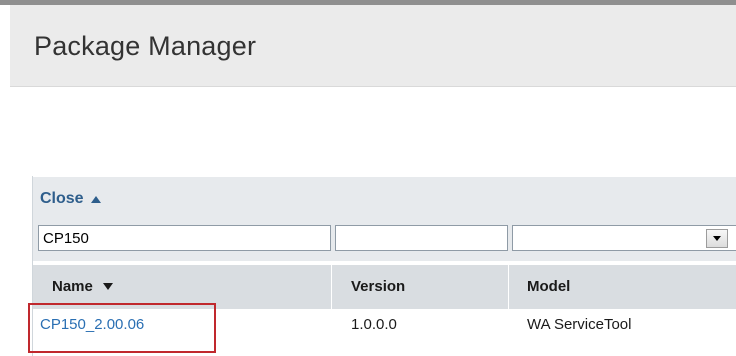  I want to click on name-filter-input, so click(184, 238).